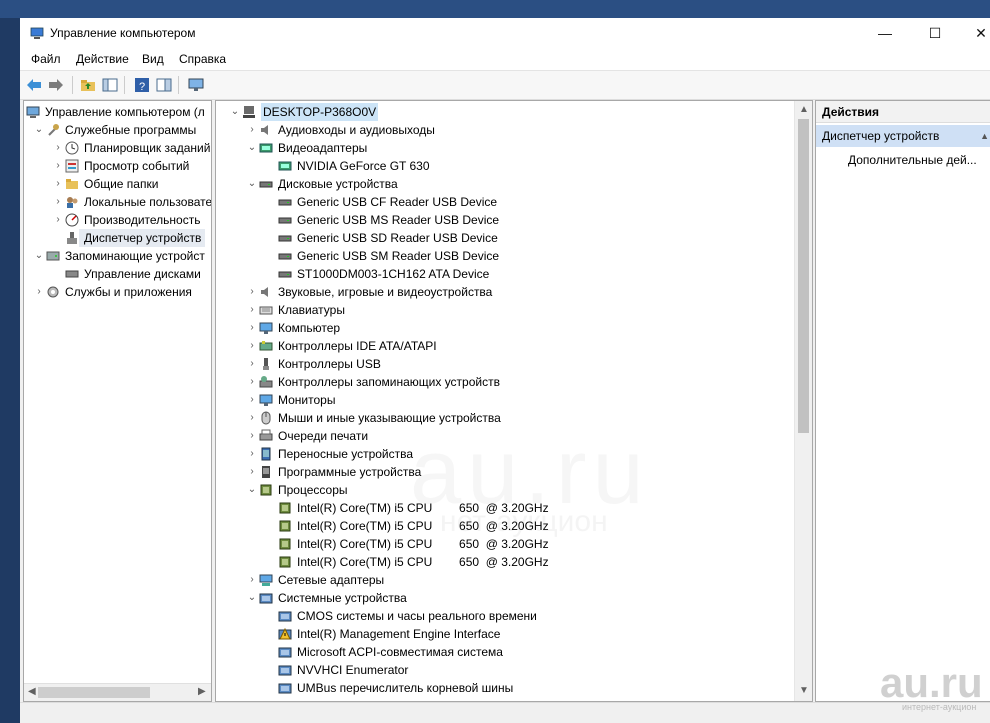 The width and height of the screenshot is (990, 723). Describe the element at coordinates (514, 202) in the screenshot. I see `device-item: Generic USB CF Reader USB Device` at that location.